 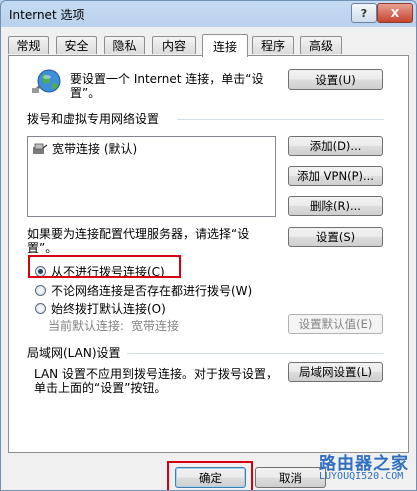 What do you see at coordinates (156, 381) in the screenshot?
I see `lan-description: LAN 设置不应用到拨号连接。对于拨号设置，单击上面的“设置”按钮。` at bounding box center [156, 381].